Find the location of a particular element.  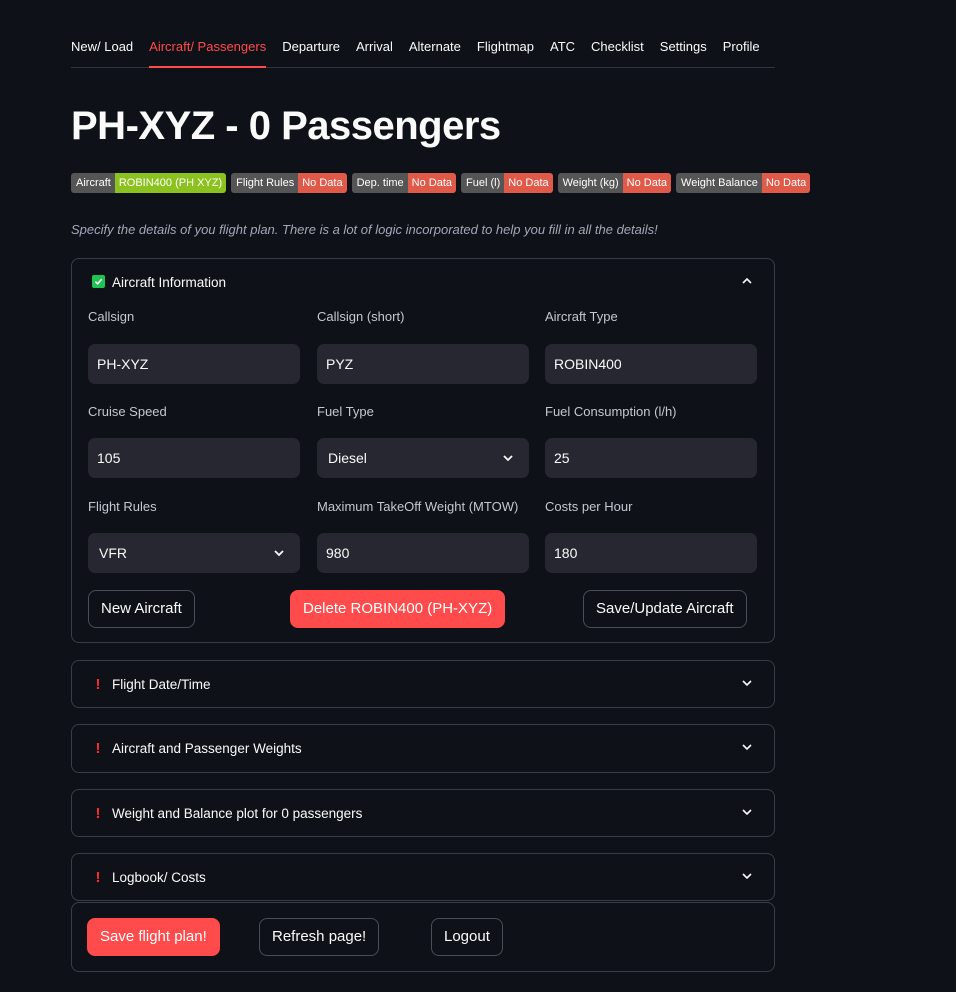

tab-flightmap: Flightmap is located at coordinates (505, 48).